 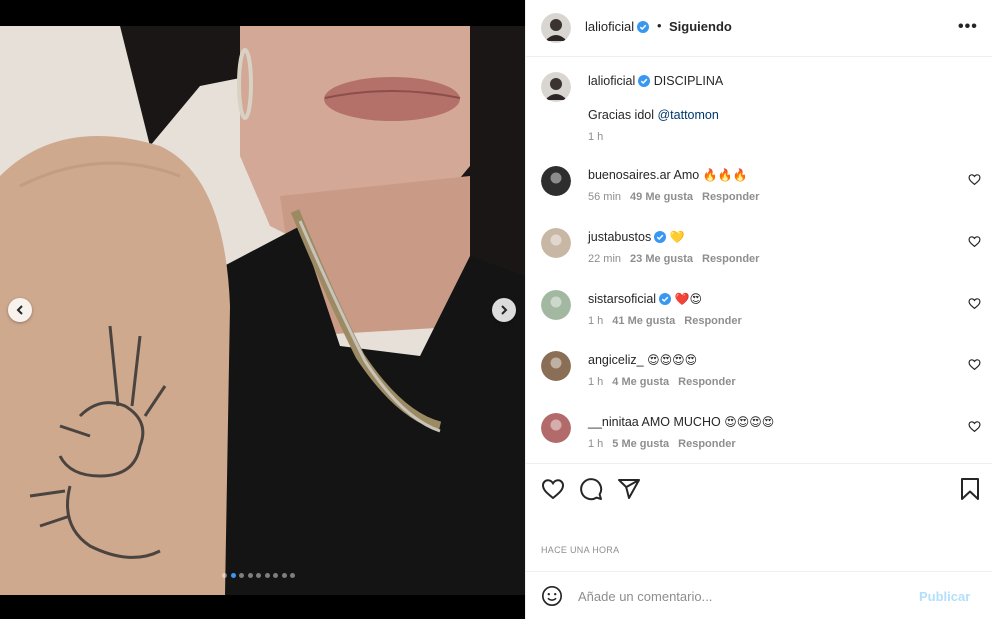 I want to click on comment-text: justabustos 💛, so click(x=636, y=237).